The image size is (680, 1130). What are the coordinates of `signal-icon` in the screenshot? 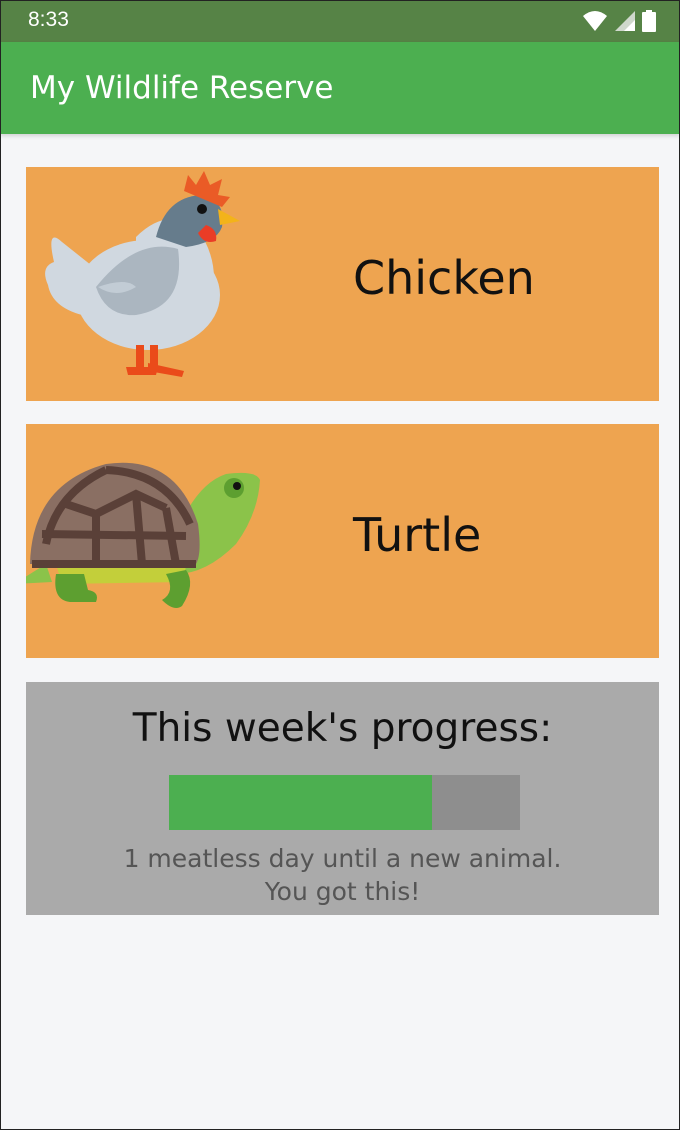 It's located at (625, 21).